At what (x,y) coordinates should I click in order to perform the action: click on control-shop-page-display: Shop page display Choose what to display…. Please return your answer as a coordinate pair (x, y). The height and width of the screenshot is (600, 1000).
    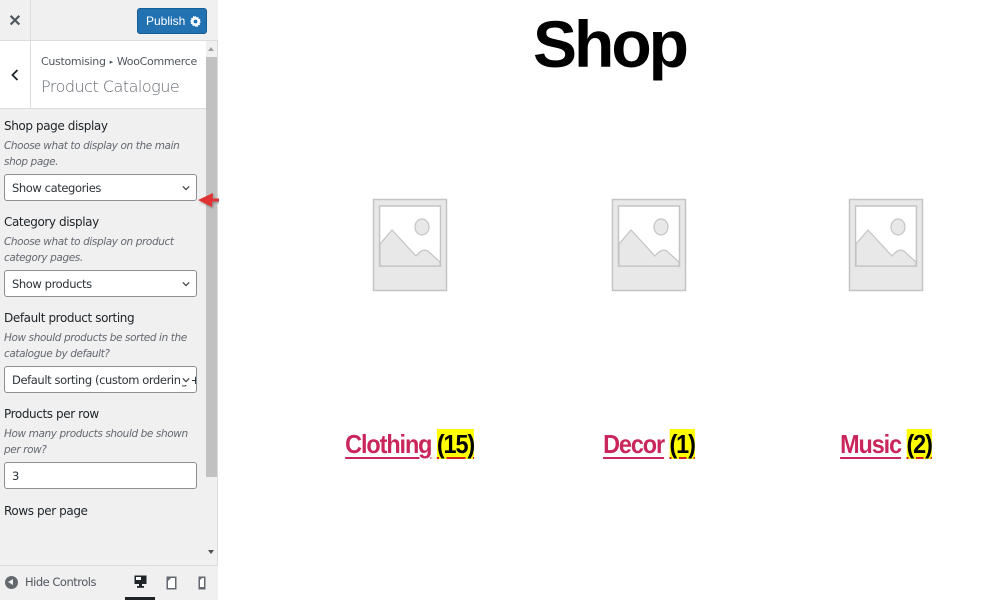
    Looking at the image, I should click on (101, 159).